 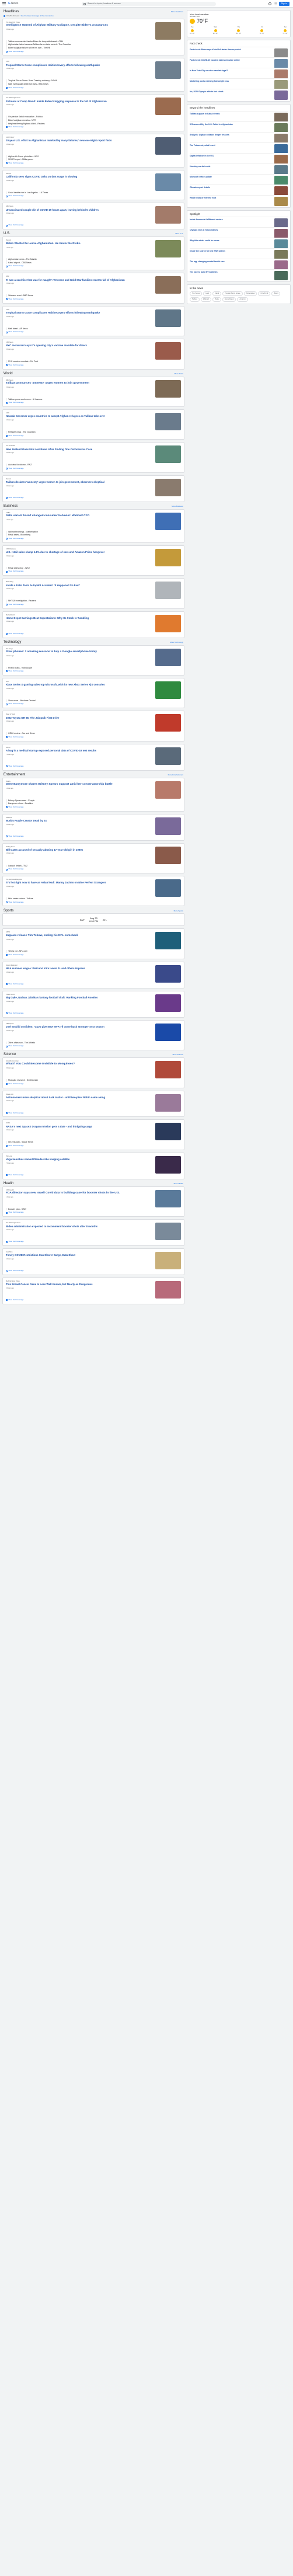 What do you see at coordinates (239, 148) in the screenshot?
I see `sidebar-story: Tim Tebow cut, what's next` at bounding box center [239, 148].